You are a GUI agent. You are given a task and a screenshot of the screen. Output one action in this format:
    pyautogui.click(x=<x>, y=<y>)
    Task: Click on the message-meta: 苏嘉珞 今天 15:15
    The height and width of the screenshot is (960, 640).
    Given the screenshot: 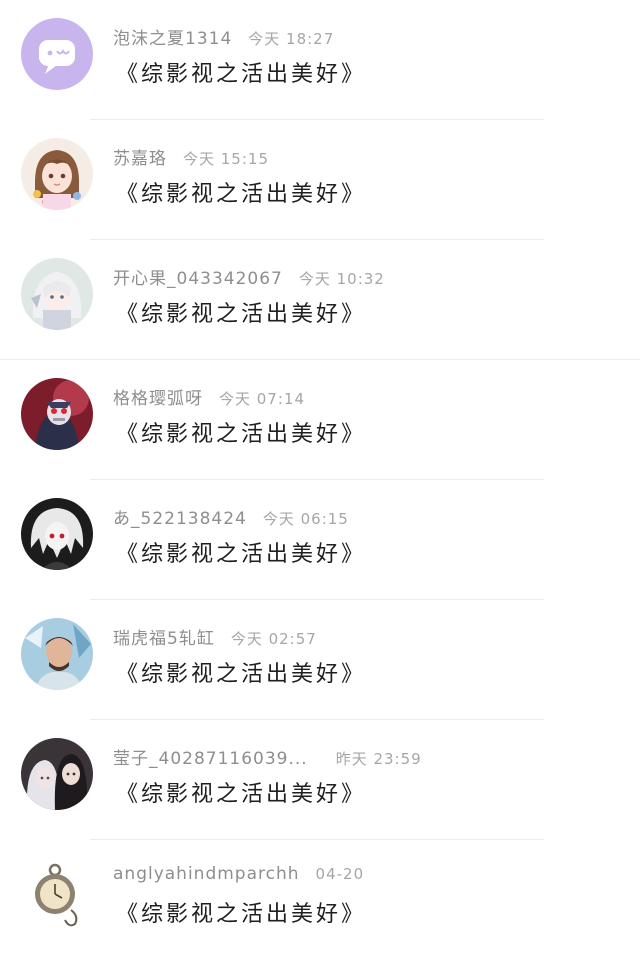 What is the action you would take?
    pyautogui.click(x=191, y=157)
    